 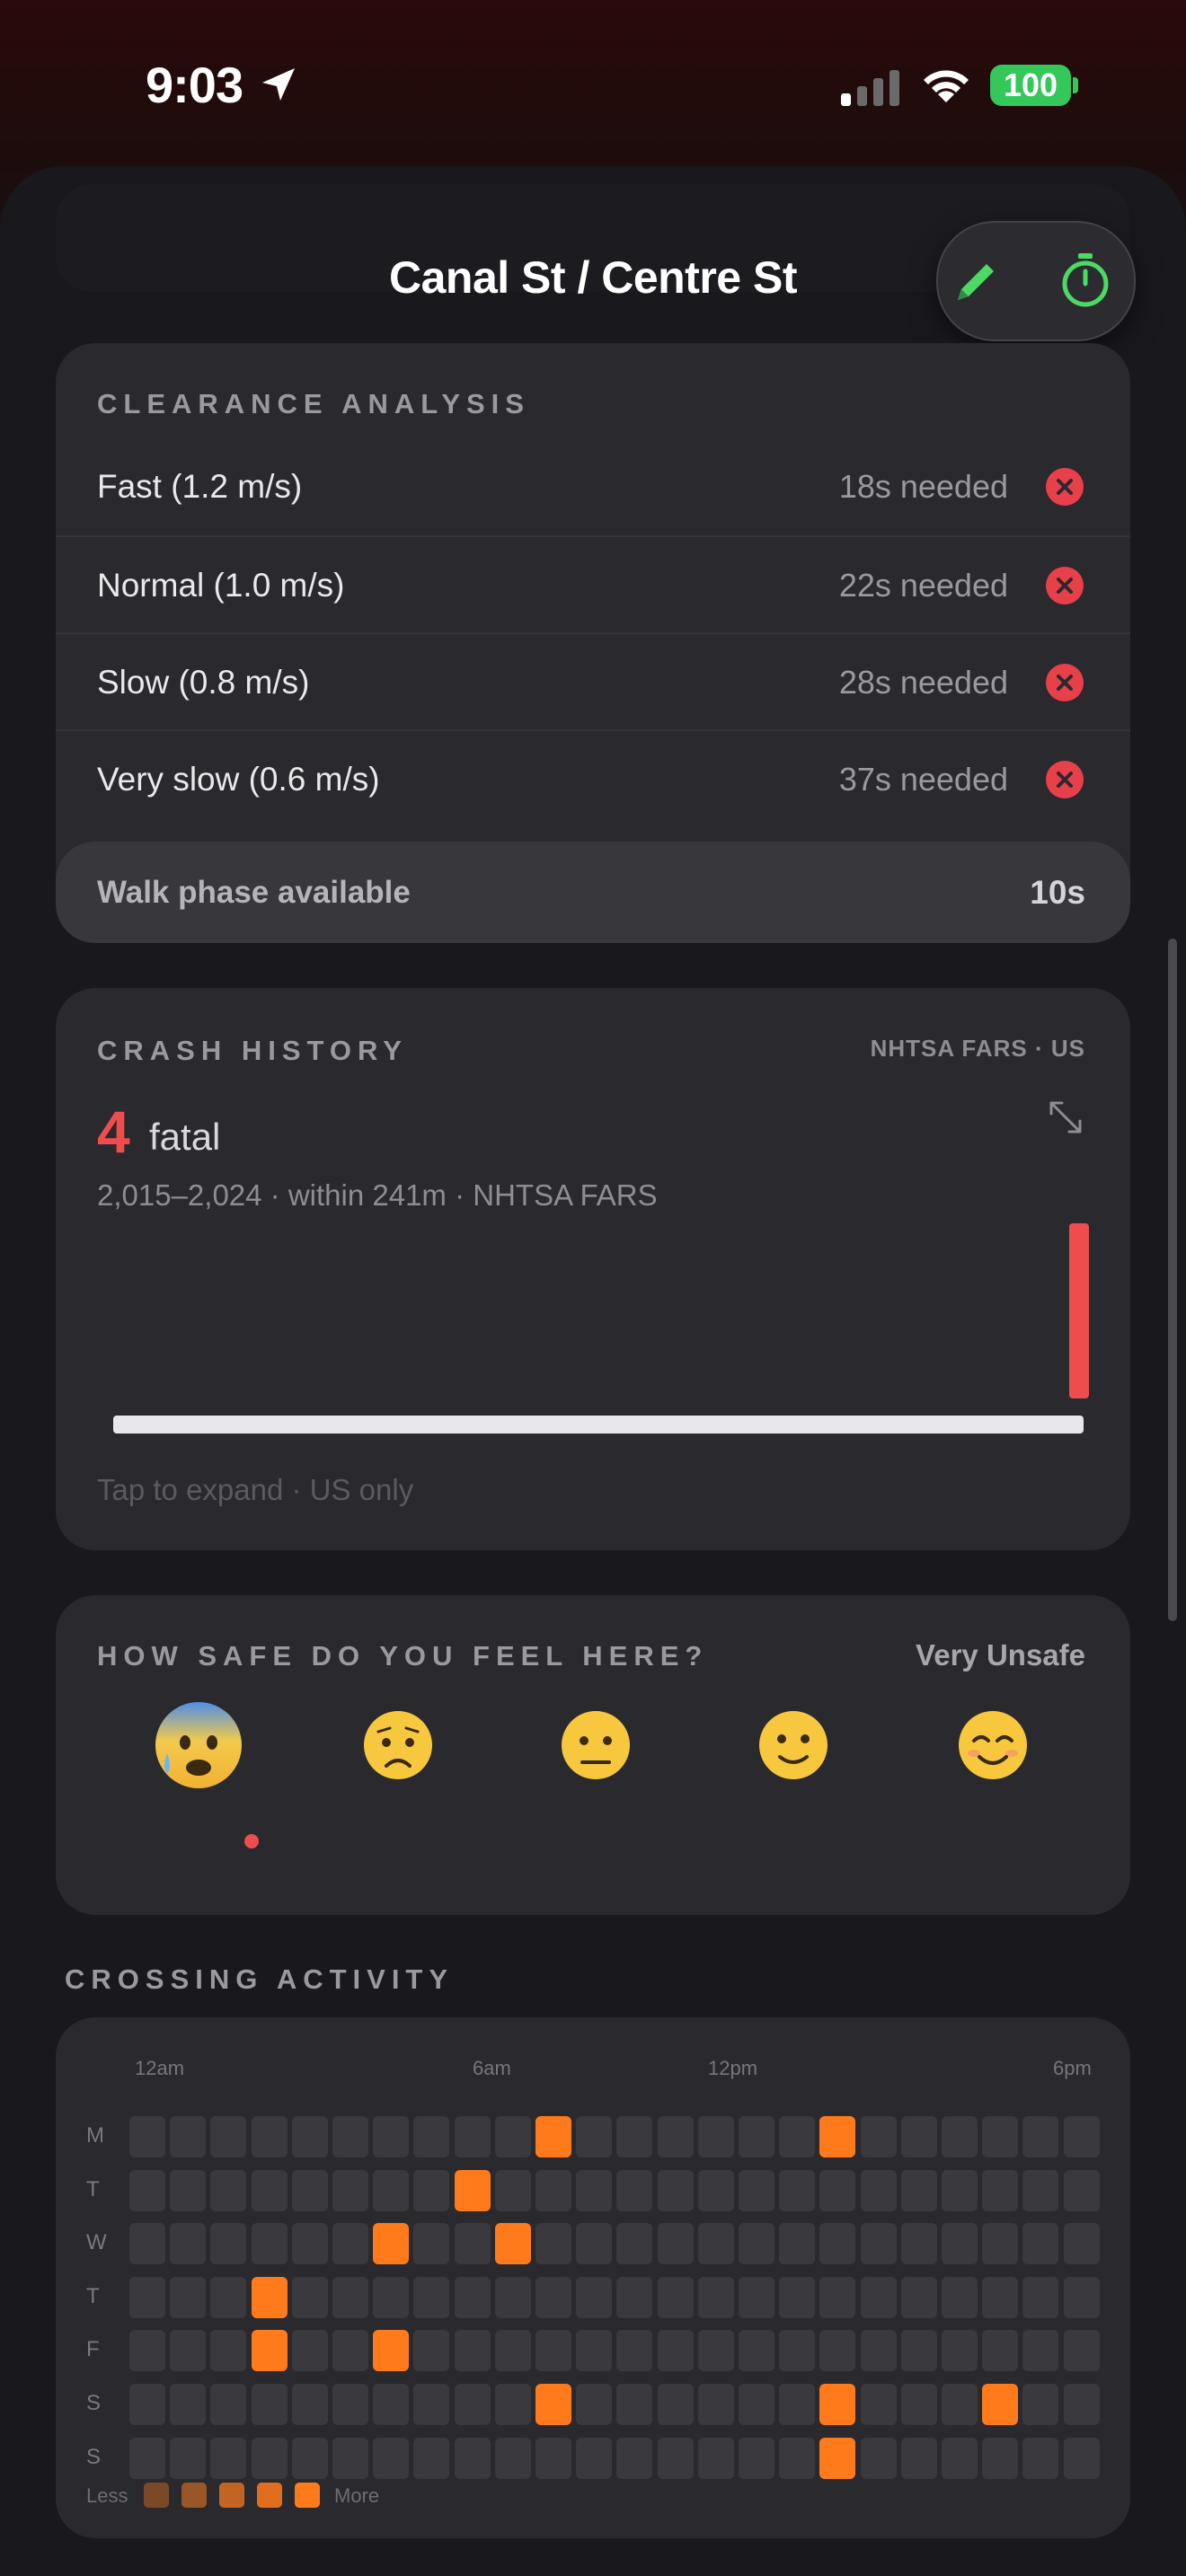 What do you see at coordinates (398, 1745) in the screenshot?
I see `unsafe-emoji` at bounding box center [398, 1745].